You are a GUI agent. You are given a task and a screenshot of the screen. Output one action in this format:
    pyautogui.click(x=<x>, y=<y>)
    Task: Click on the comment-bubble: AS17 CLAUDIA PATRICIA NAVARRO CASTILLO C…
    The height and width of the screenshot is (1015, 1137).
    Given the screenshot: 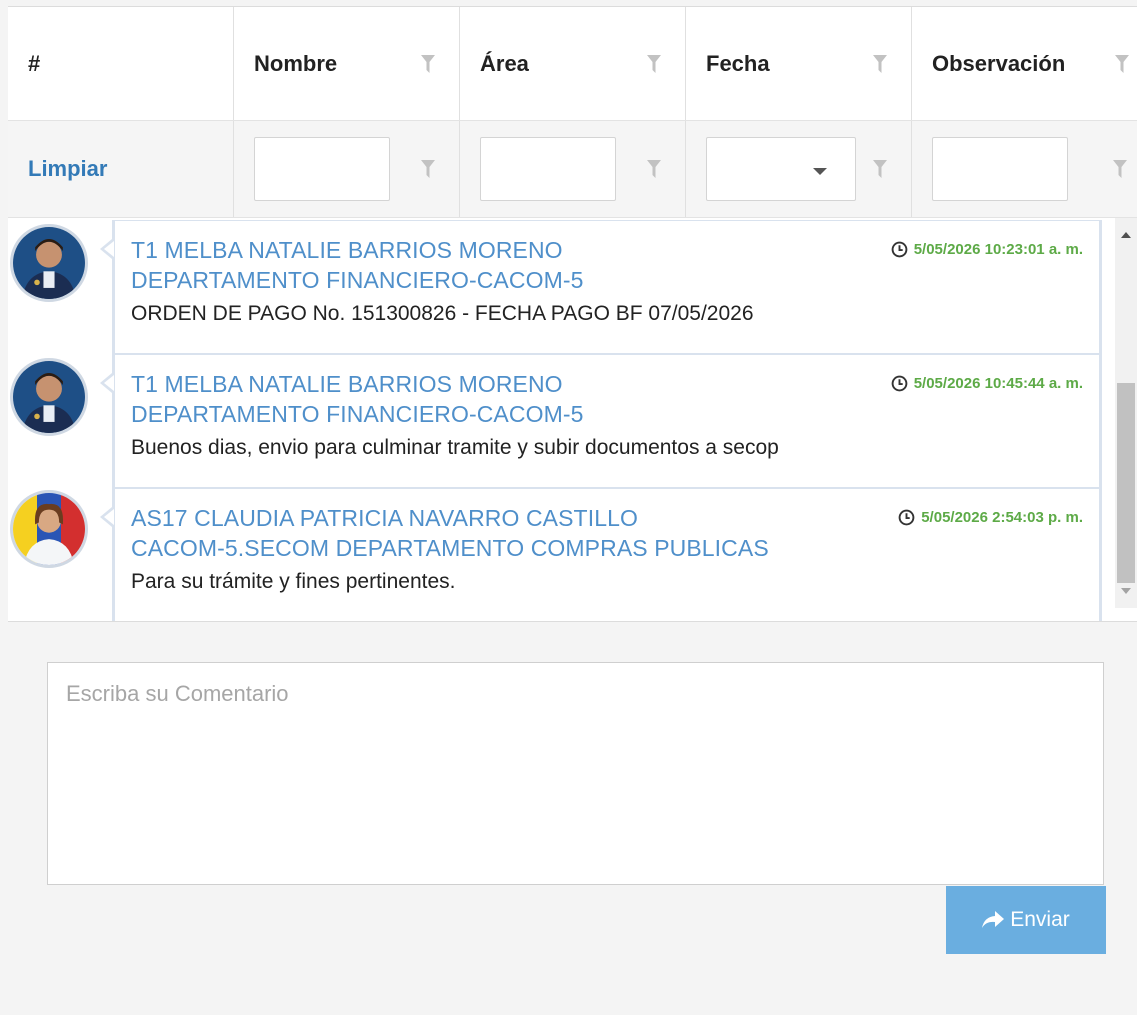 What is the action you would take?
    pyautogui.click(x=601, y=554)
    